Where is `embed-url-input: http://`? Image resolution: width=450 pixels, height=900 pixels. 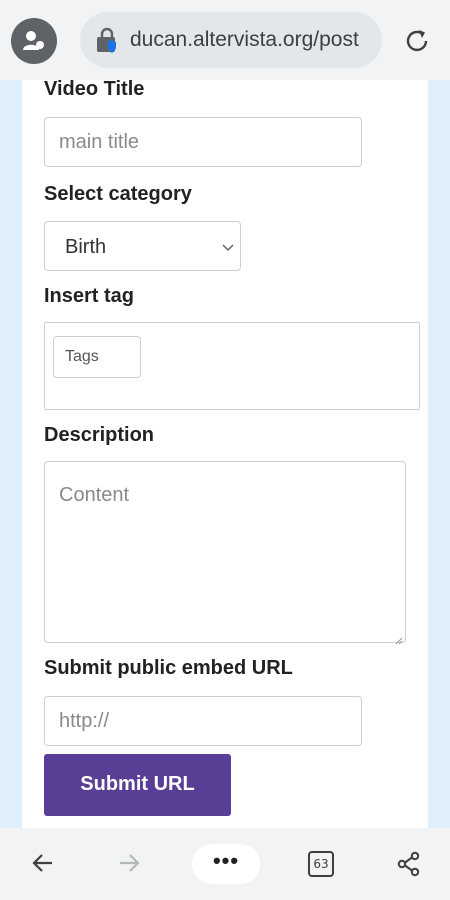
embed-url-input: http:// is located at coordinates (203, 721).